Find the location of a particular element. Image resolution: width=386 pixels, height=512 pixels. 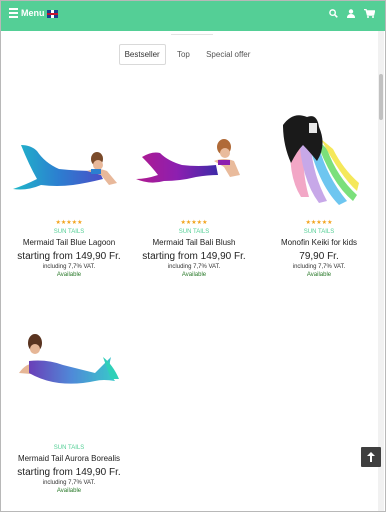

menu-button: Menu is located at coordinates (27, 13).